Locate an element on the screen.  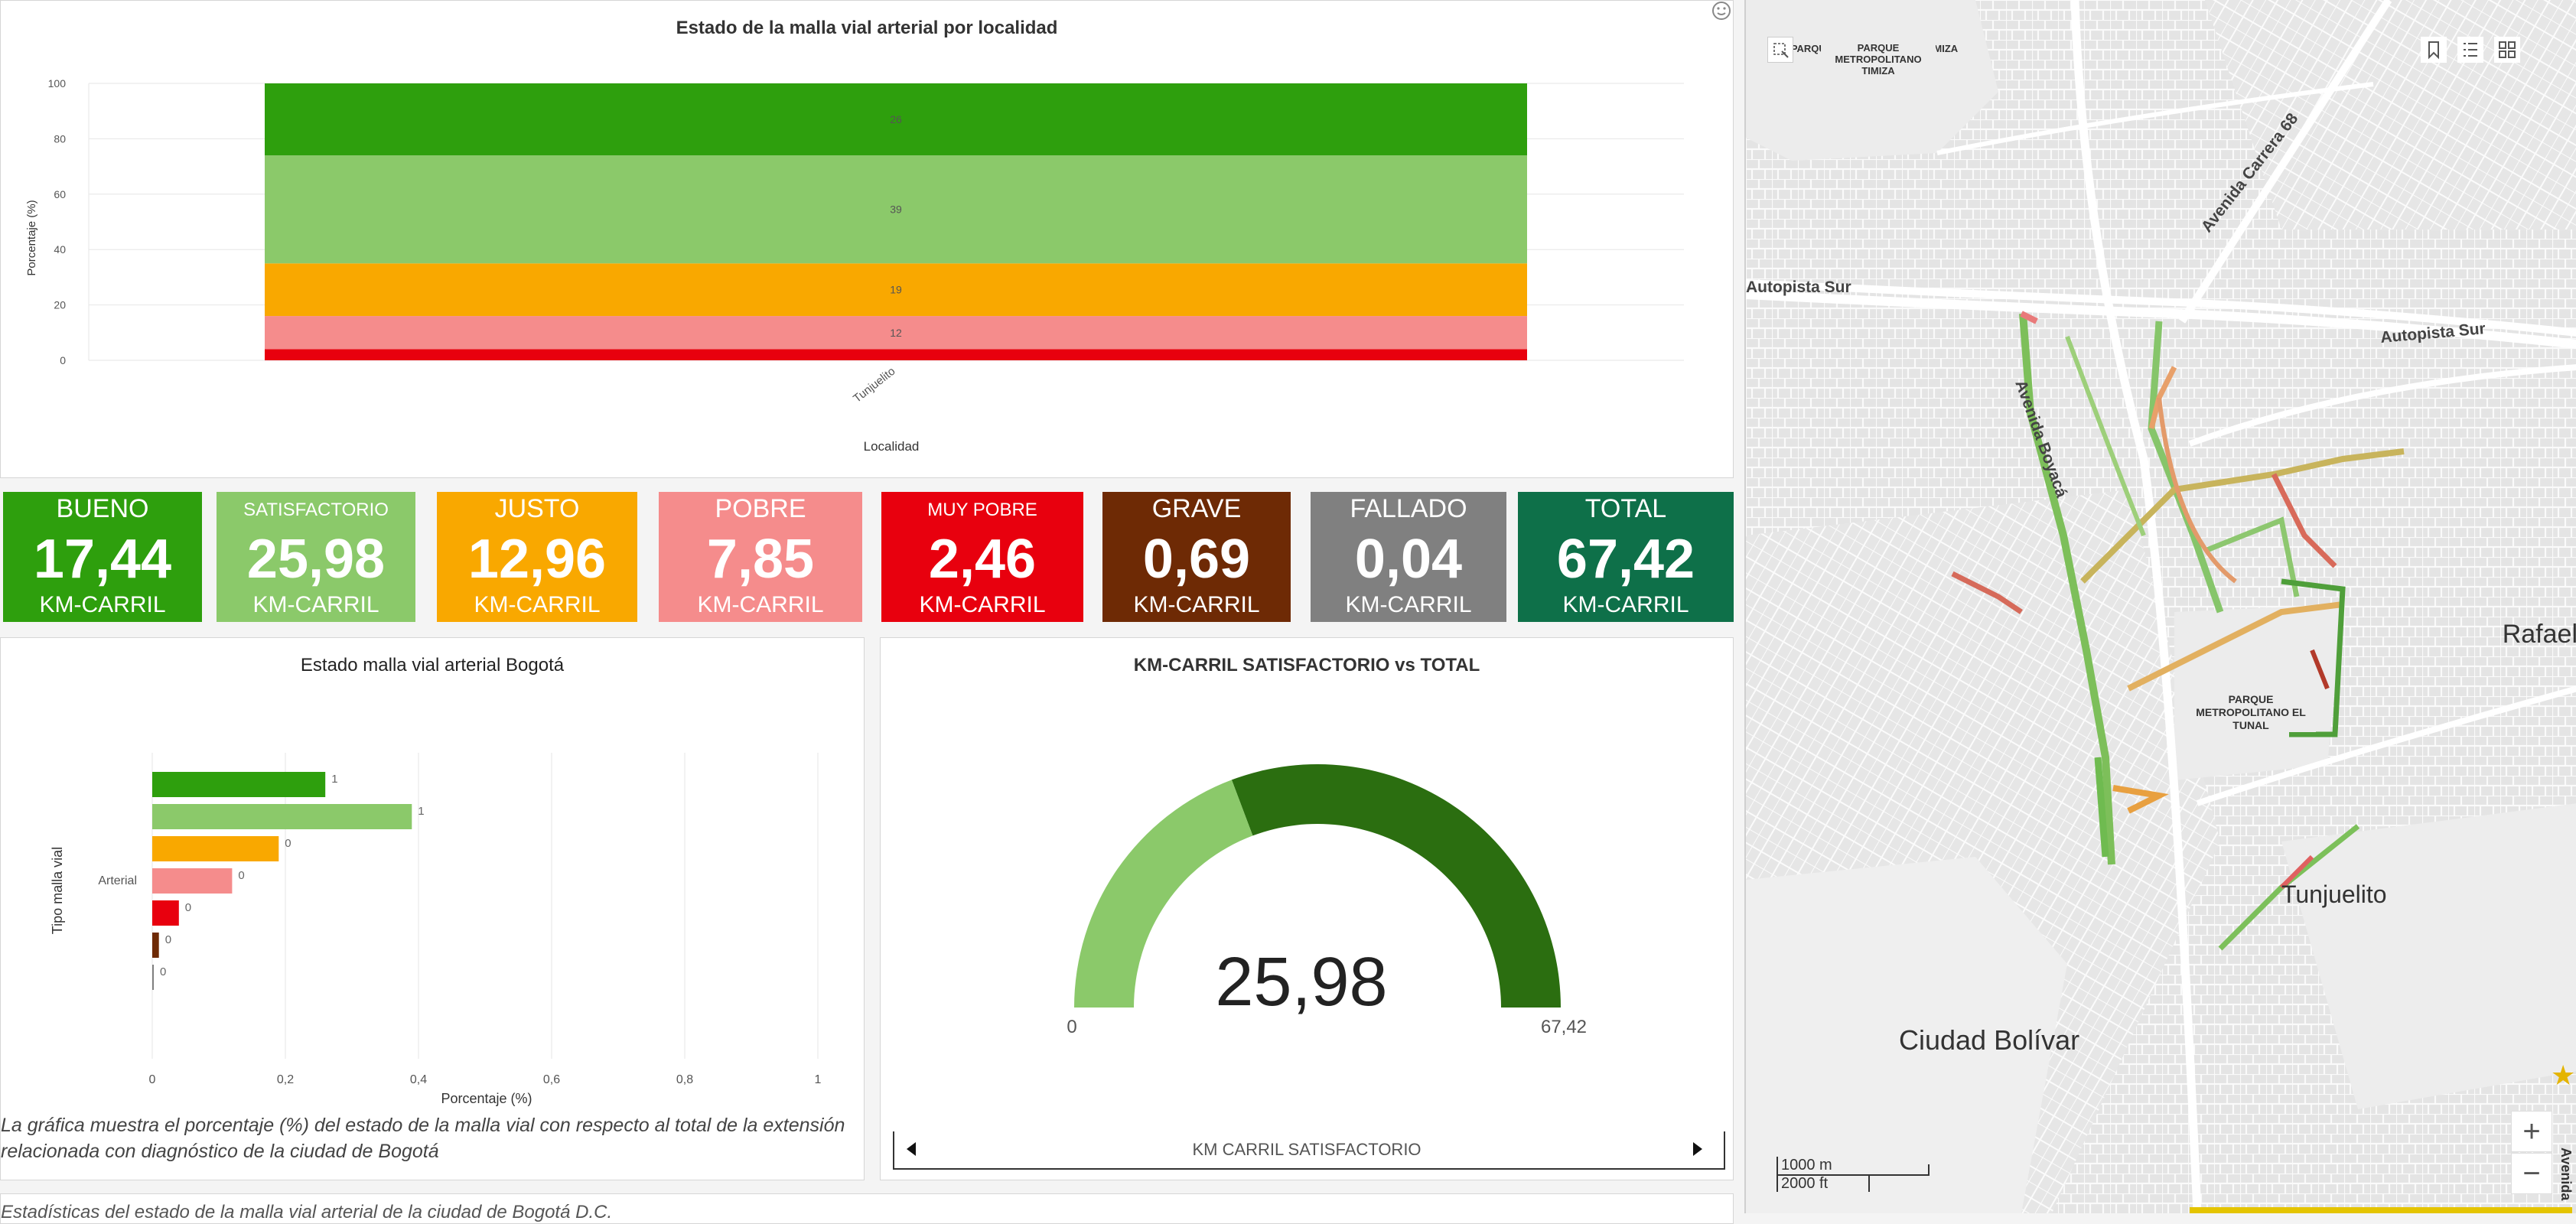
parque-timiza-label: PARQUE METROPOLITANO TIMIZA is located at coordinates (1879, 59).